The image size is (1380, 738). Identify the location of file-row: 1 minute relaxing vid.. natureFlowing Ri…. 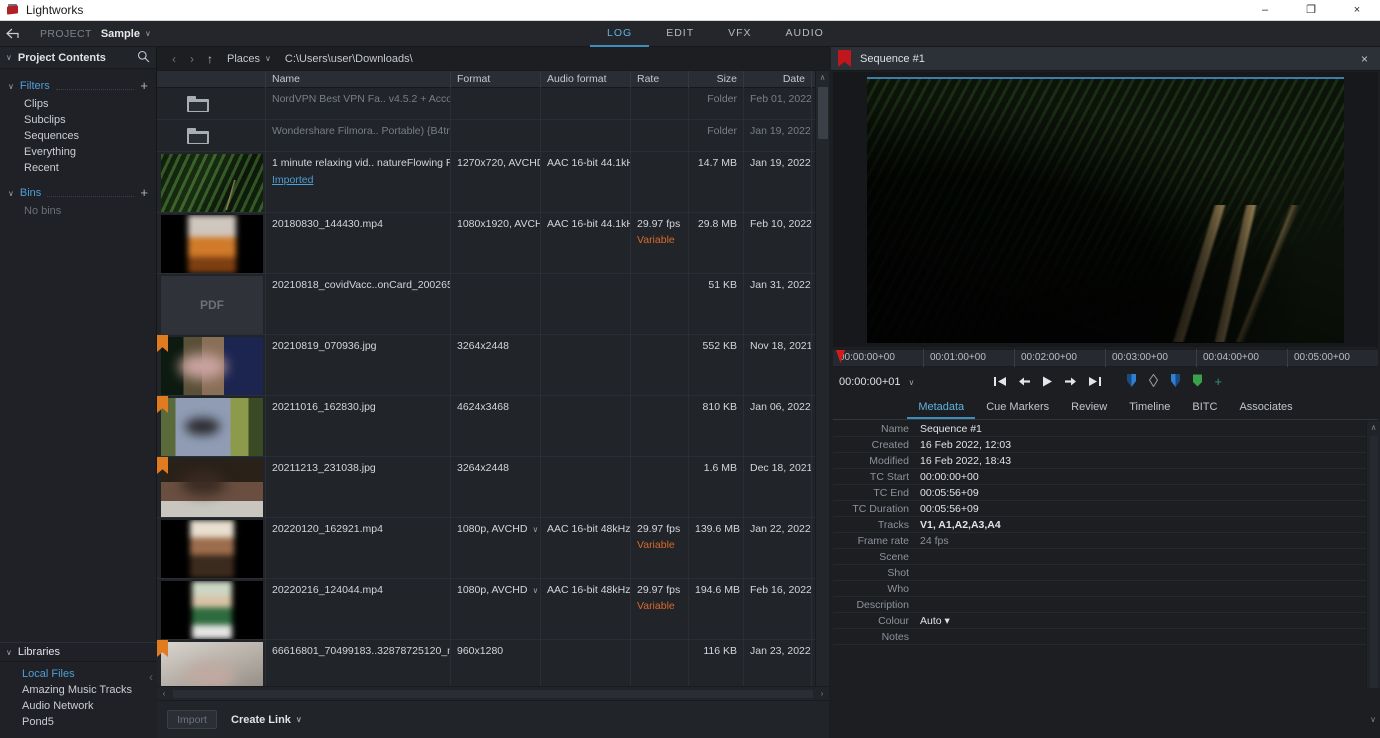
(493, 182).